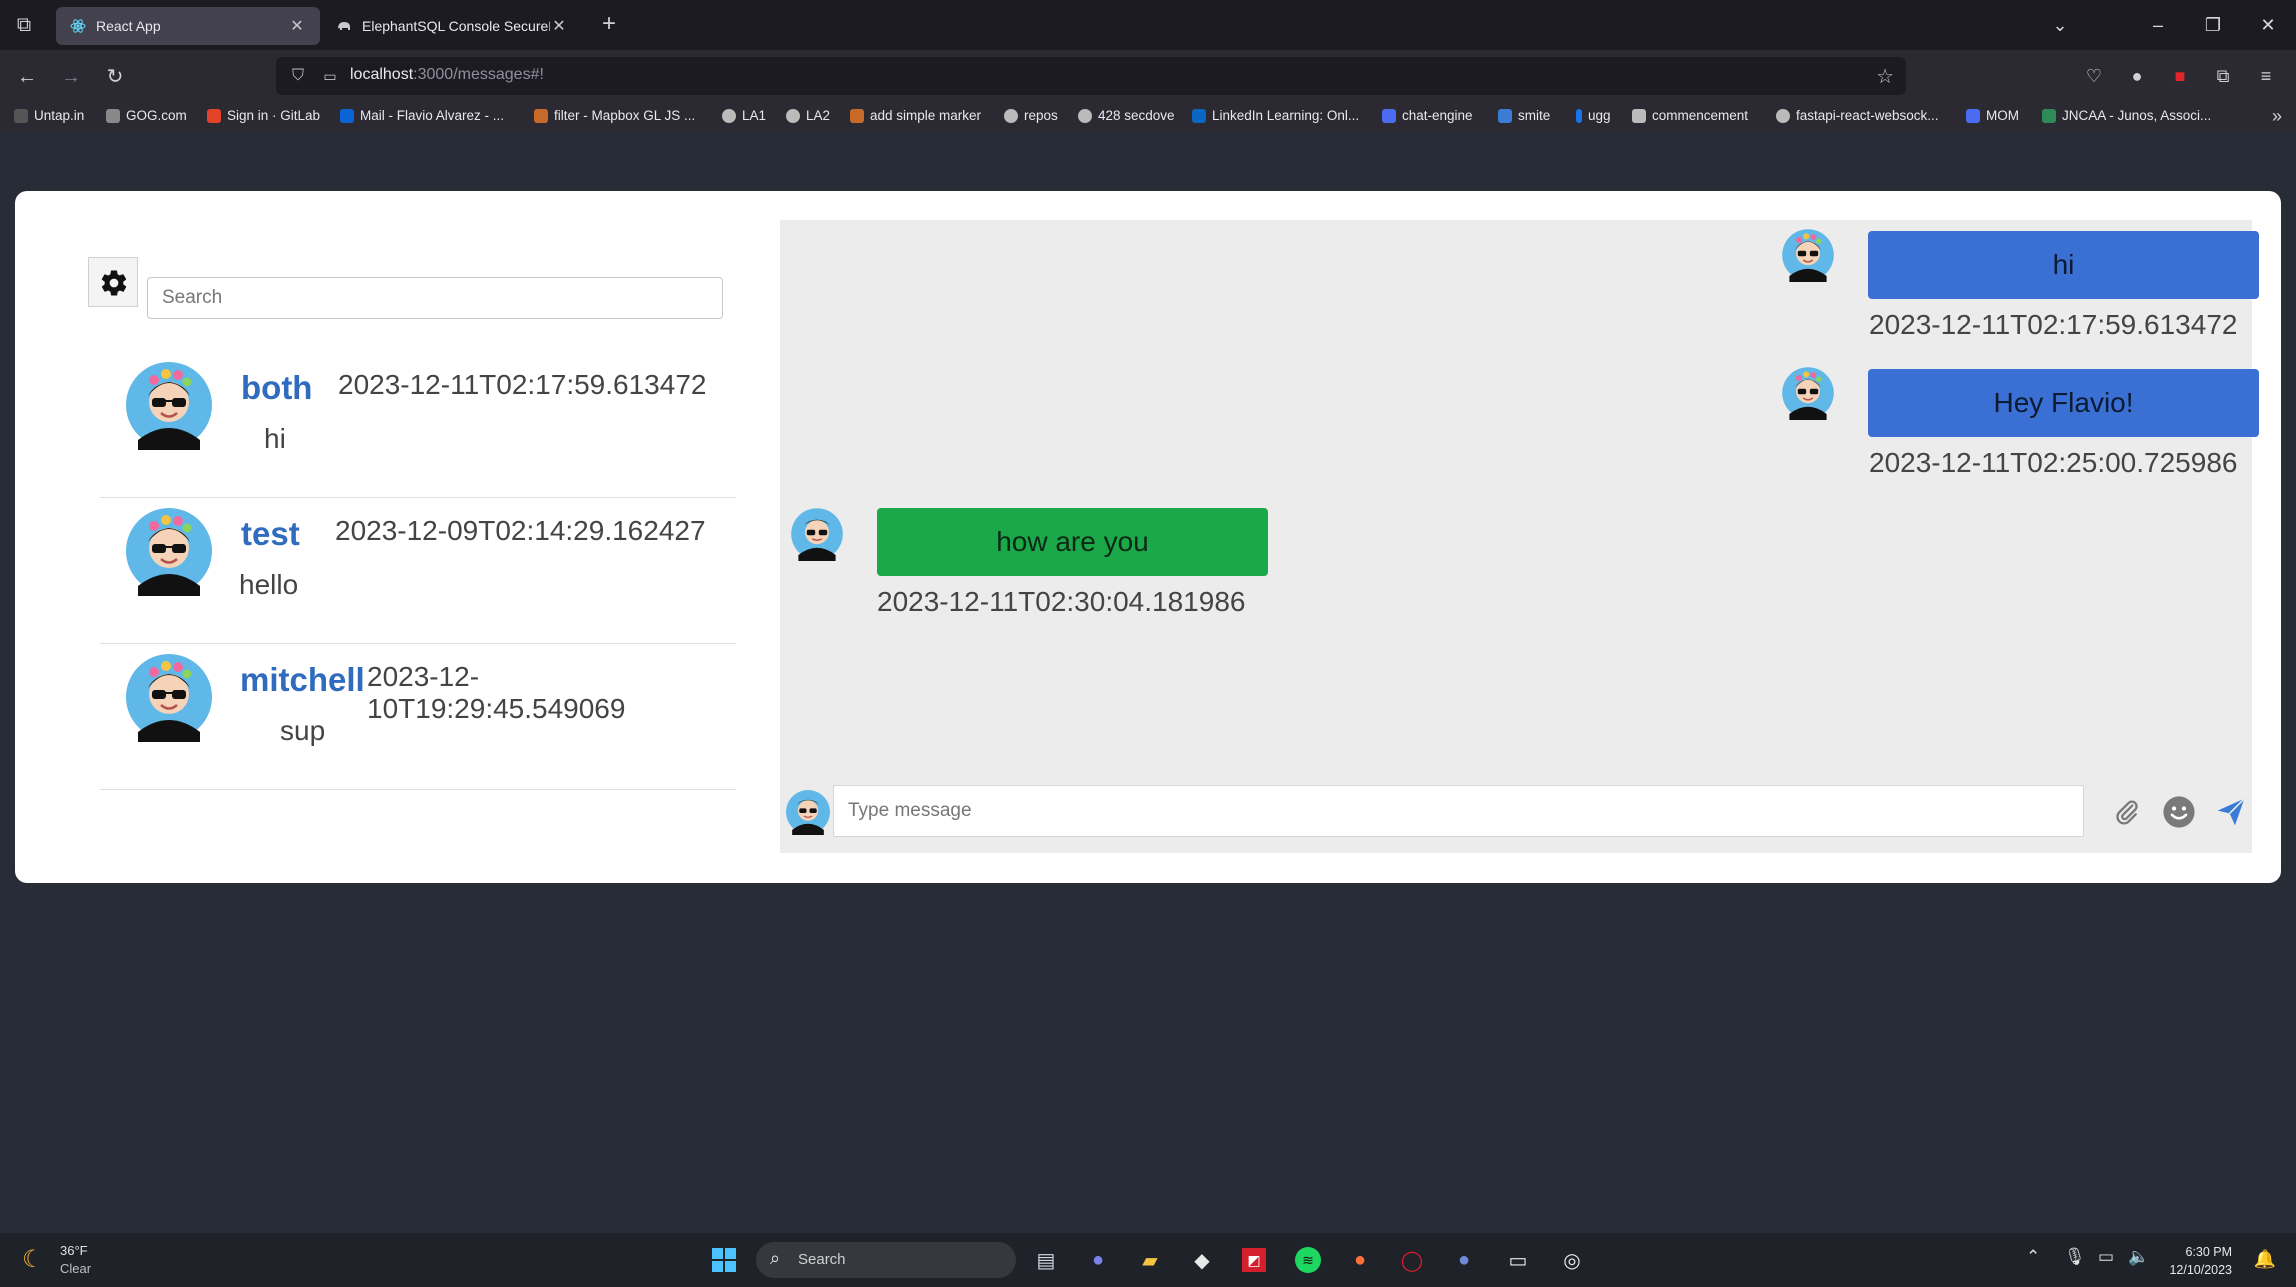  What do you see at coordinates (456, 26) in the screenshot?
I see `tab-title: ElephantSQL Console SecureDc` at bounding box center [456, 26].